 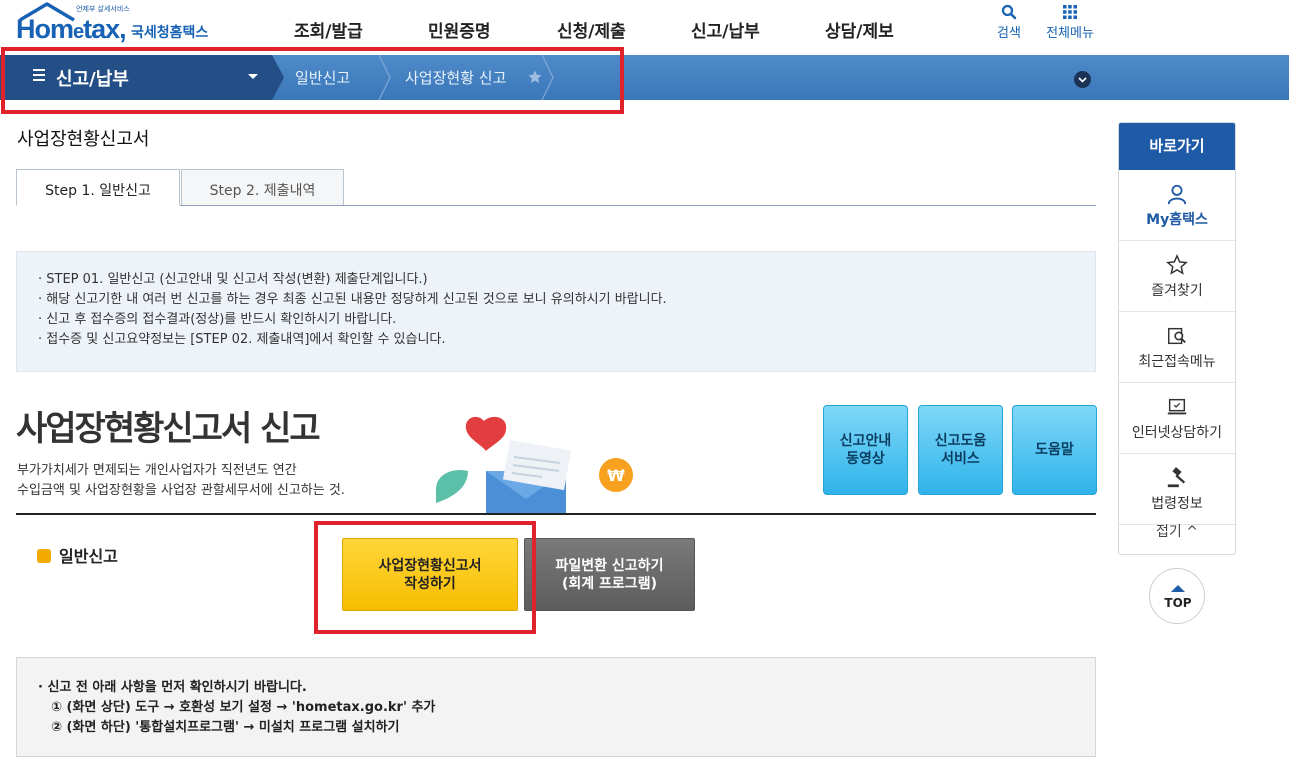 I want to click on quick-item-favorites: 즐겨찾기, so click(x=1177, y=276).